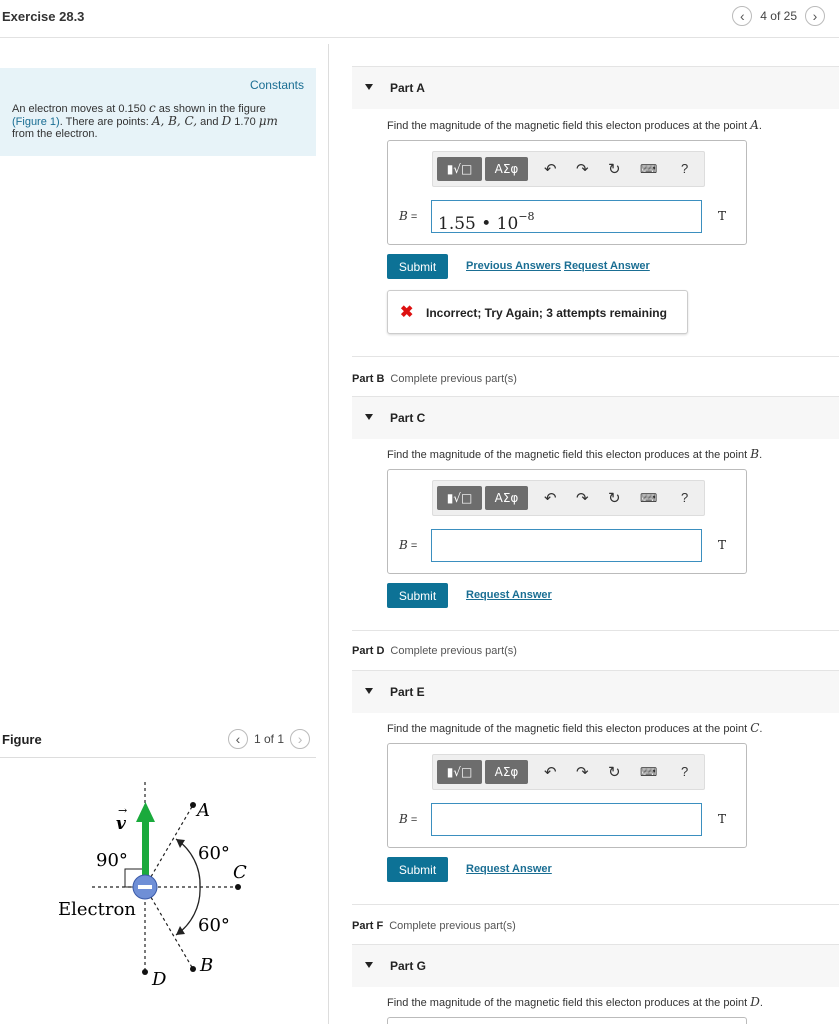 This screenshot has height=1024, width=839. I want to click on point-b-label: B, so click(206, 965).